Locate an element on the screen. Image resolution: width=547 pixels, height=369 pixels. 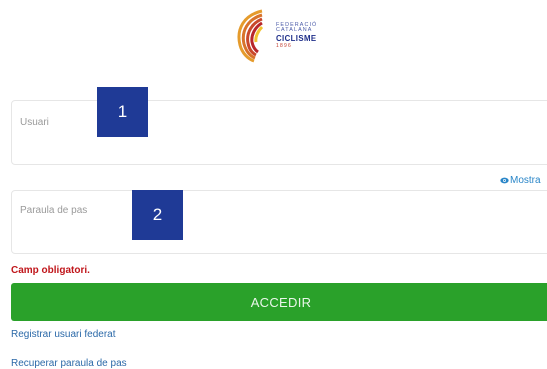
fcc-logo-icon is located at coordinates (250, 36).